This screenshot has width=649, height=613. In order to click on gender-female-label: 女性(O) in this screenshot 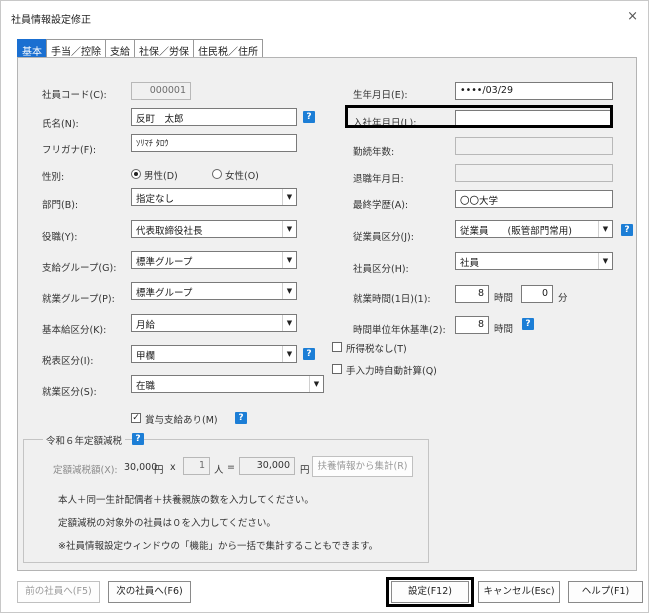, I will do `click(242, 176)`.